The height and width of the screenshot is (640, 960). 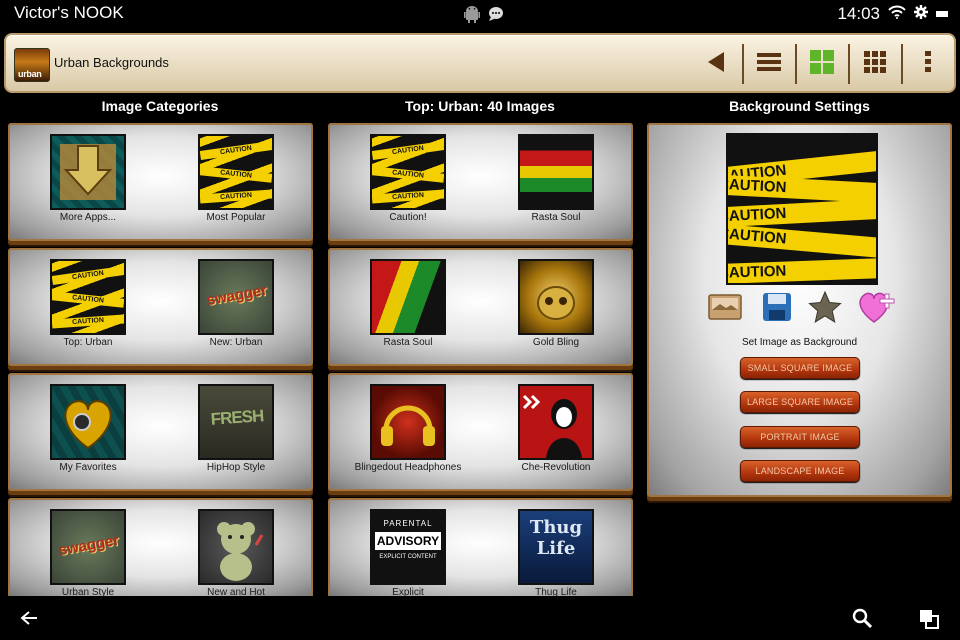 What do you see at coordinates (236, 303) in the screenshot?
I see `category-item: swagger New: Urban` at bounding box center [236, 303].